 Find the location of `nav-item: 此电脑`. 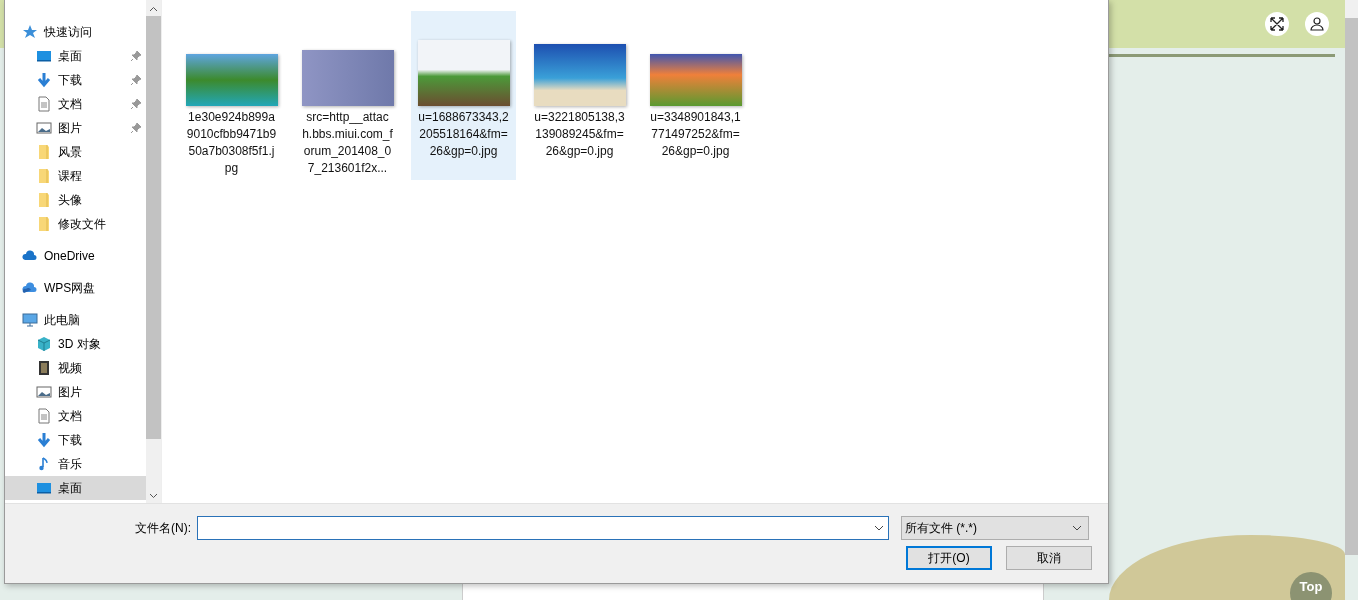

nav-item: 此电脑 is located at coordinates (75, 320).